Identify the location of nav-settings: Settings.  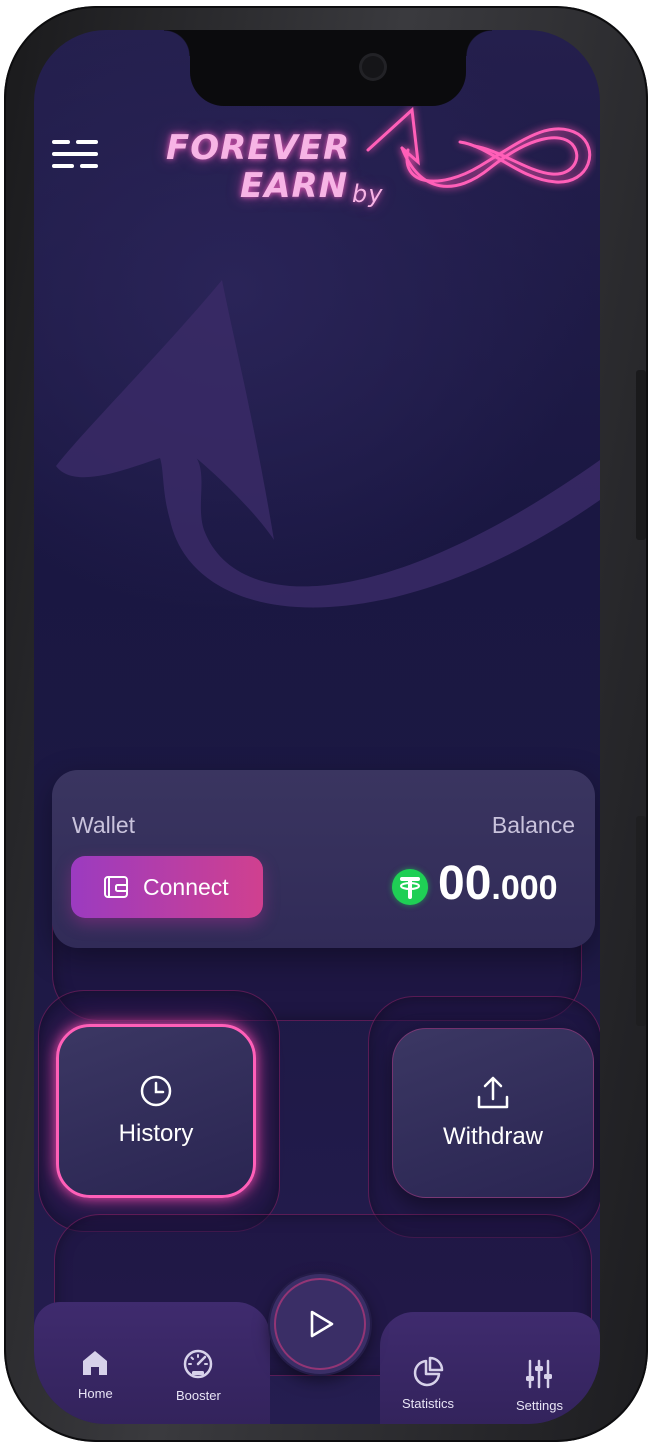
(539, 1385).